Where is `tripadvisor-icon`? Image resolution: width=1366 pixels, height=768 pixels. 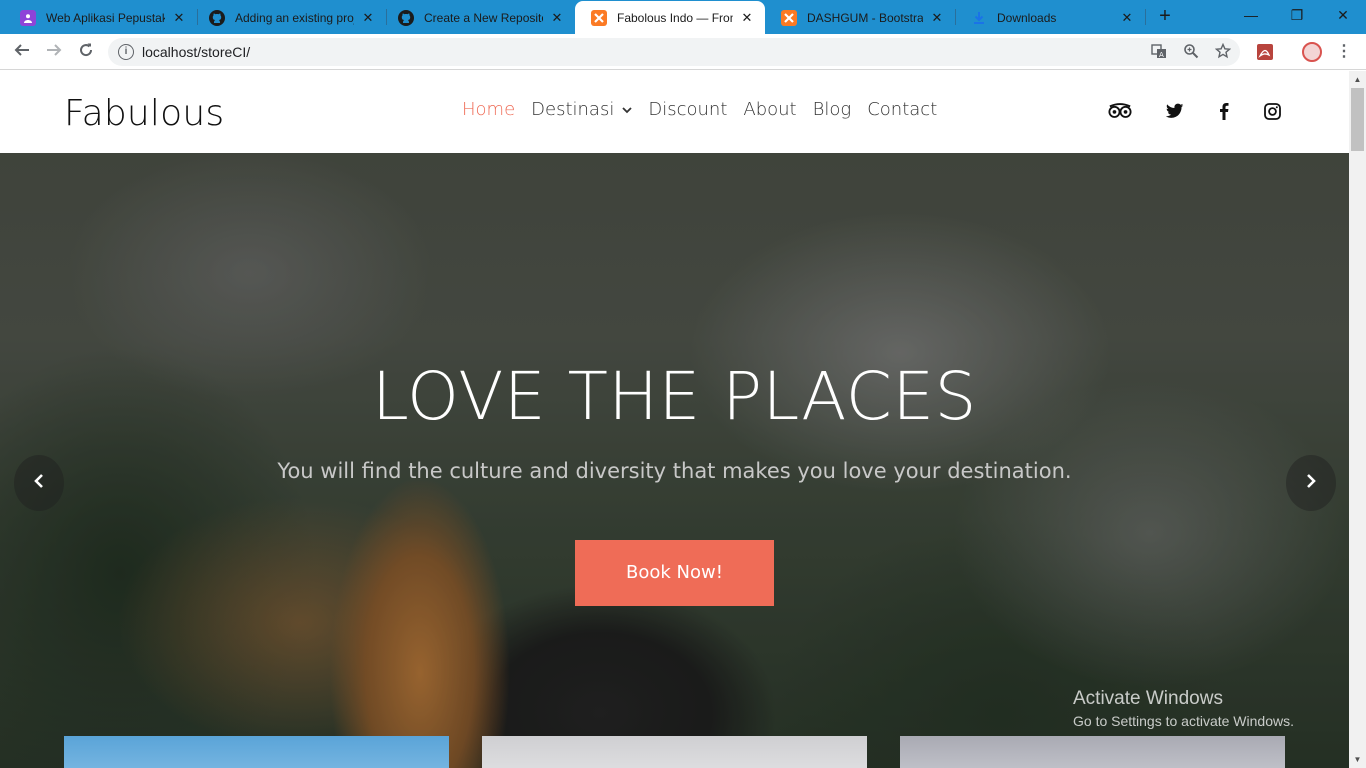
tripadvisor-icon is located at coordinates (1120, 111).